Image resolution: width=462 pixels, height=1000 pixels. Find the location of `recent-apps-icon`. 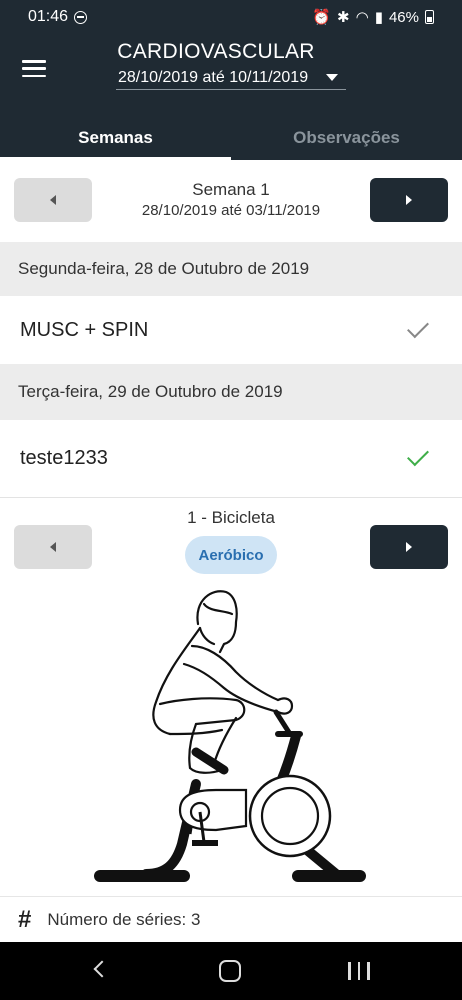

recent-apps-icon is located at coordinates (359, 971).